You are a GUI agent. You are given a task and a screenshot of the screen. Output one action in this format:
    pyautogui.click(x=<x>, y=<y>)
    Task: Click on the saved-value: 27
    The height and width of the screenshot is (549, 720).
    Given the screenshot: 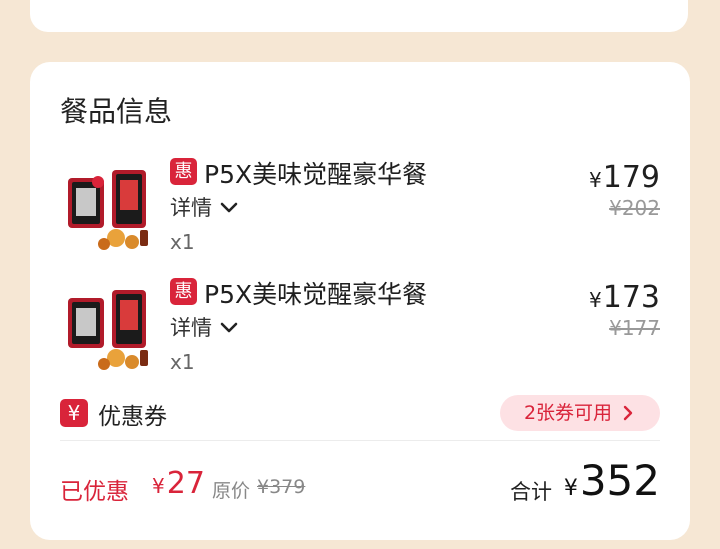 What is the action you would take?
    pyautogui.click(x=185, y=483)
    